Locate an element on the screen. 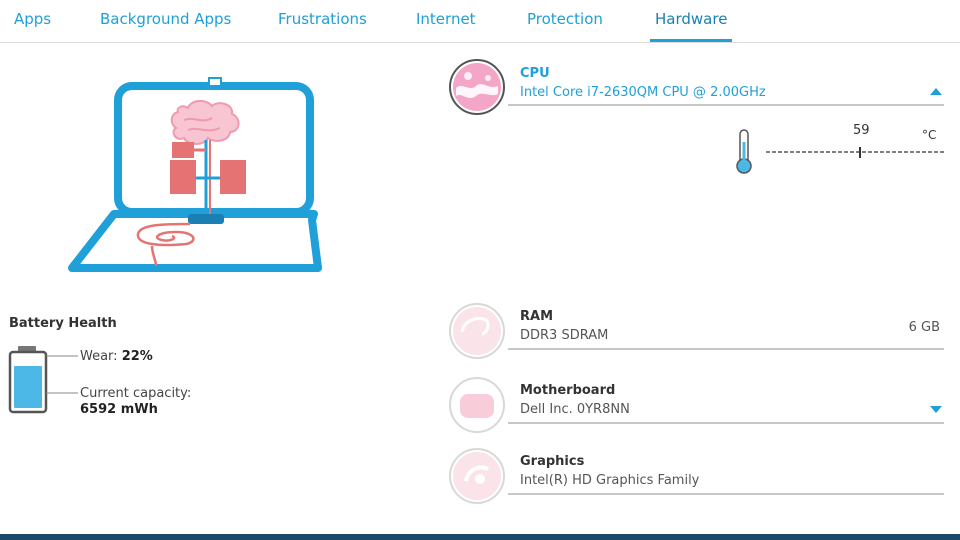 The height and width of the screenshot is (540, 960). active-tab-indicator is located at coordinates (691, 40).